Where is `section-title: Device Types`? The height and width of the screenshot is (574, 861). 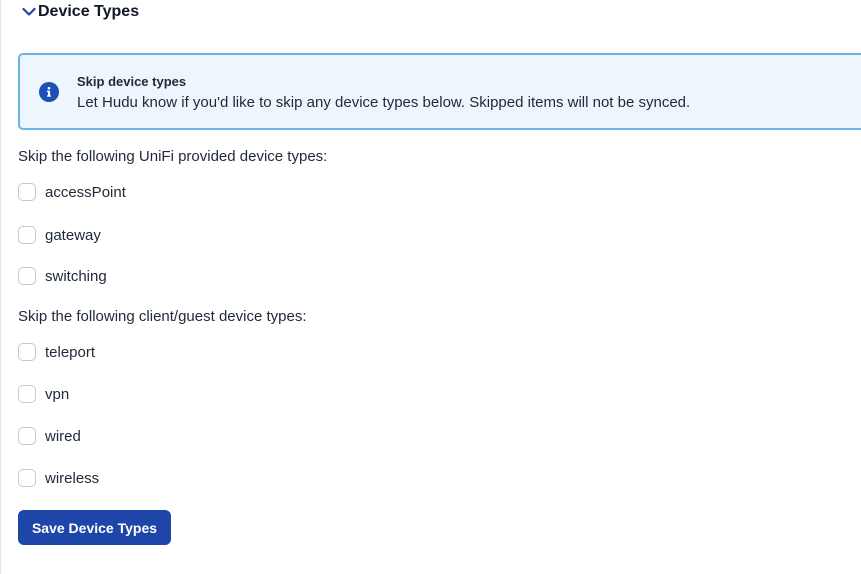
section-title: Device Types is located at coordinates (89, 11).